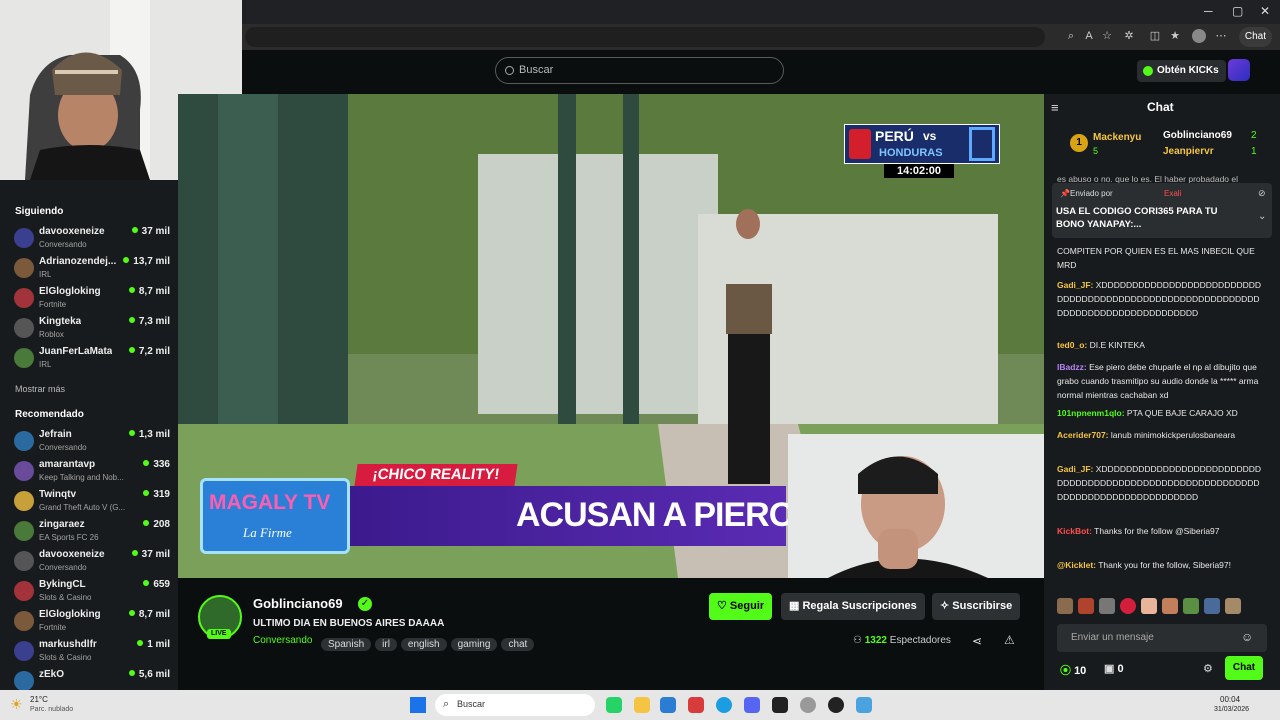 This screenshot has width=1280, height=720. Describe the element at coordinates (976, 606) in the screenshot. I see `subscribe-button: ✧ Suscribirse` at that location.